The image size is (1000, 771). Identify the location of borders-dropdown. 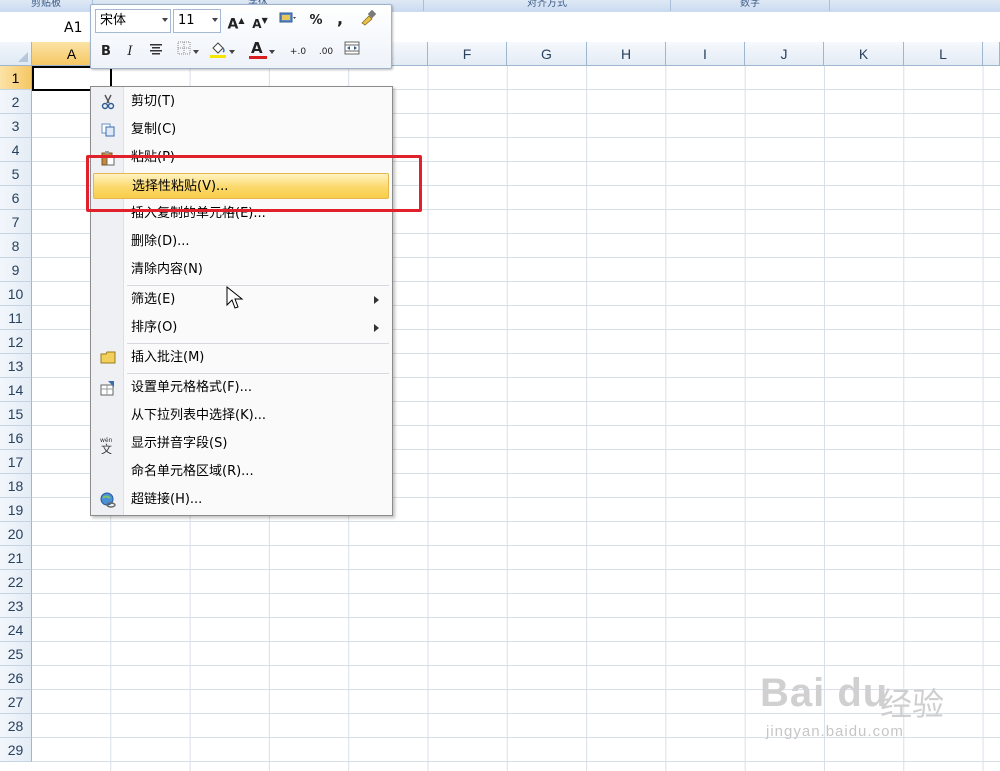
(196, 52).